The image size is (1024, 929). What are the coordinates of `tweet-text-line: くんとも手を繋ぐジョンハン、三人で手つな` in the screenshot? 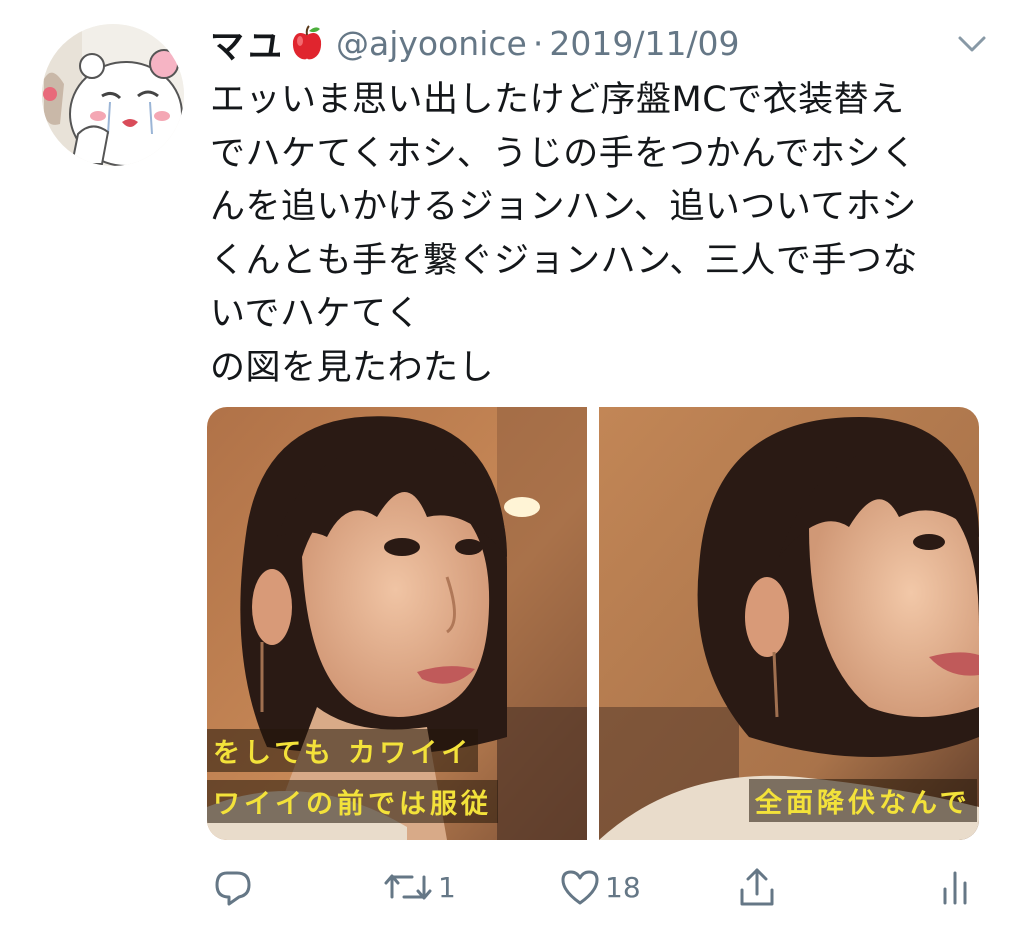 It's located at (564, 260).